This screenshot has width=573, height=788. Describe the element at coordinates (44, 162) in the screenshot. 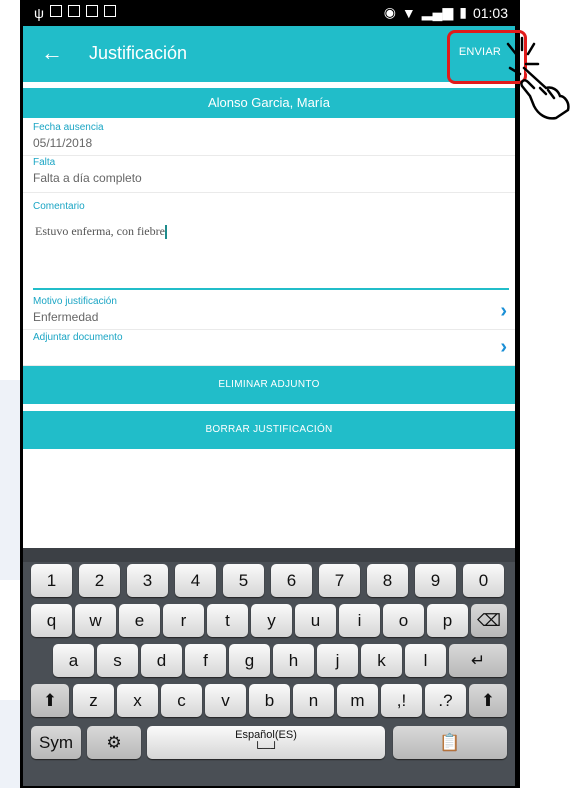

I see `absence-type-label: Falta` at that location.